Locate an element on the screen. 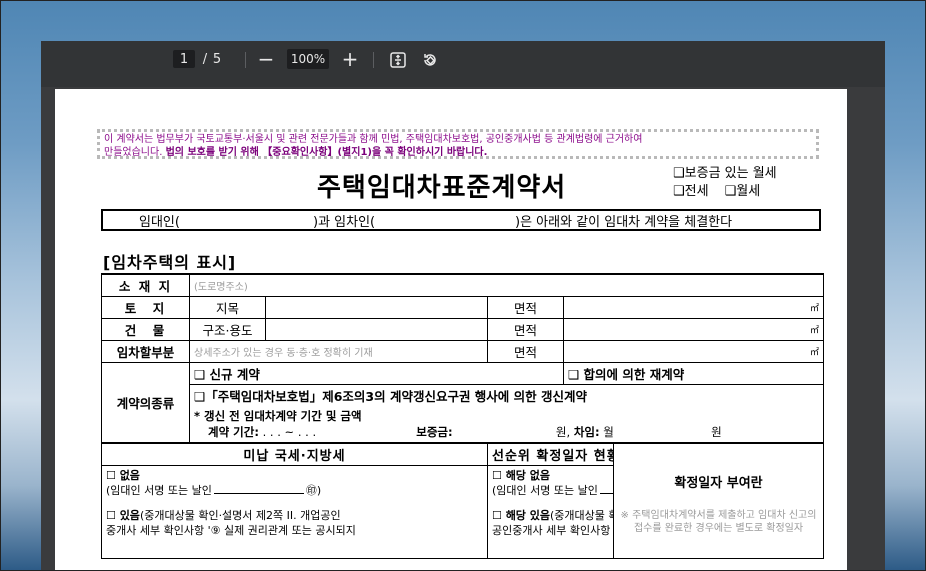 Image resolution: width=926 pixels, height=571 pixels. contract-type-renewal-right: ❑「주택임대차보호법」제6조의3의 계약갱신요구권 행사에 의한 갱신계약 is located at coordinates (506, 395).